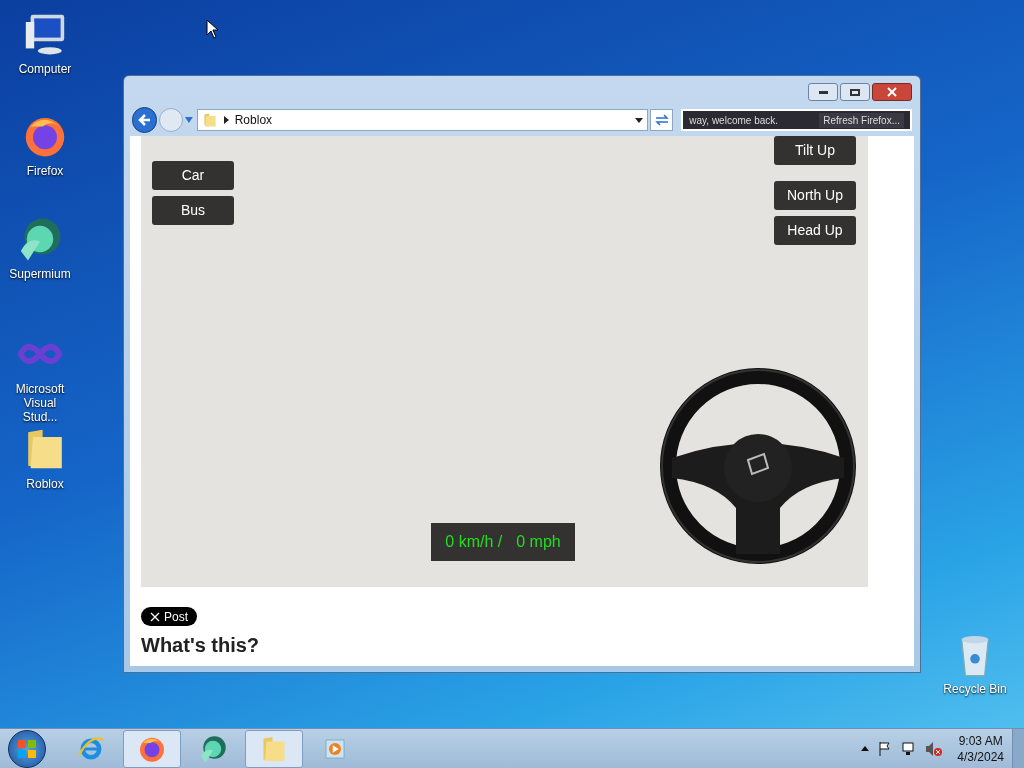 This screenshot has height=768, width=1024. Describe the element at coordinates (169, 616) in the screenshot. I see `post-button: Post` at that location.